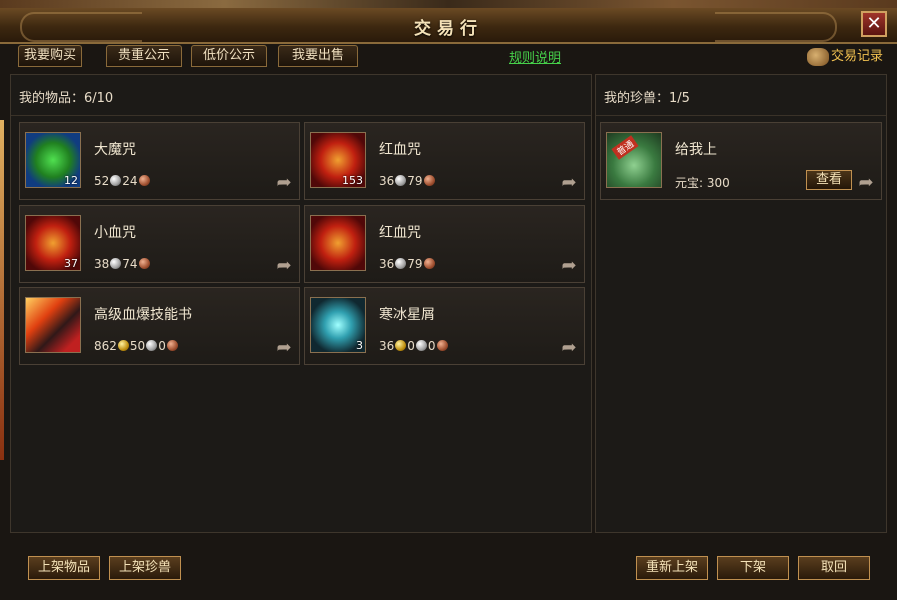 The height and width of the screenshot is (600, 897). I want to click on red-scroll-icon, so click(338, 243).